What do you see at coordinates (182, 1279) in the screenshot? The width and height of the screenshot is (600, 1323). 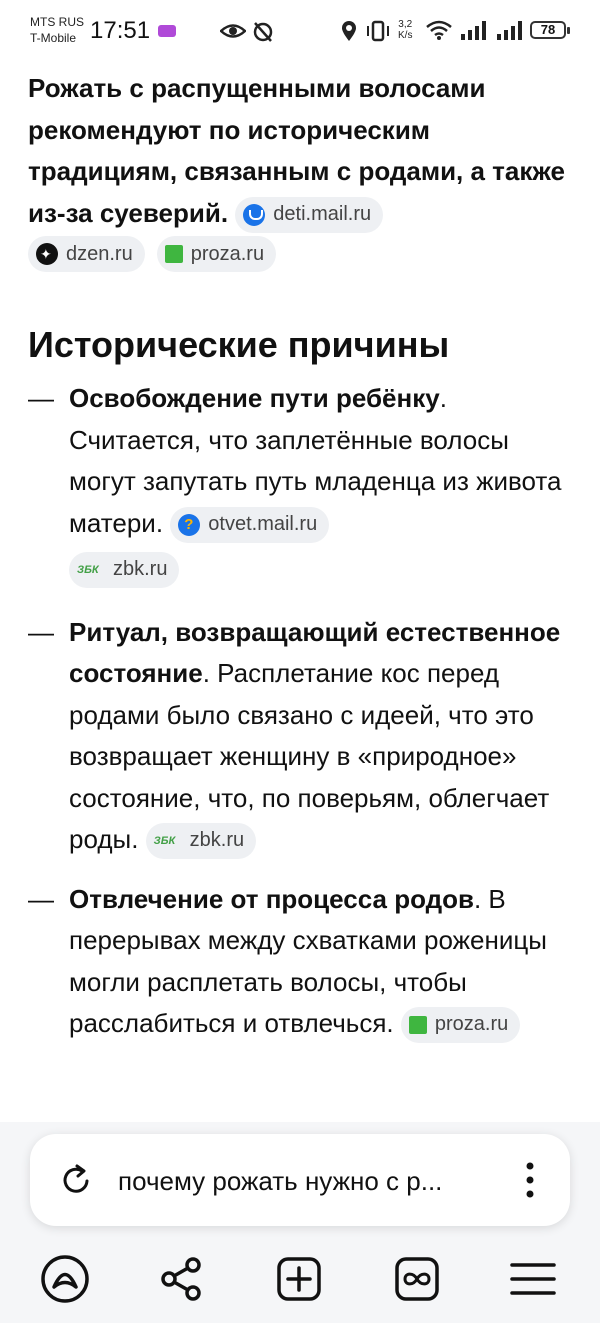 I see `share-icon` at bounding box center [182, 1279].